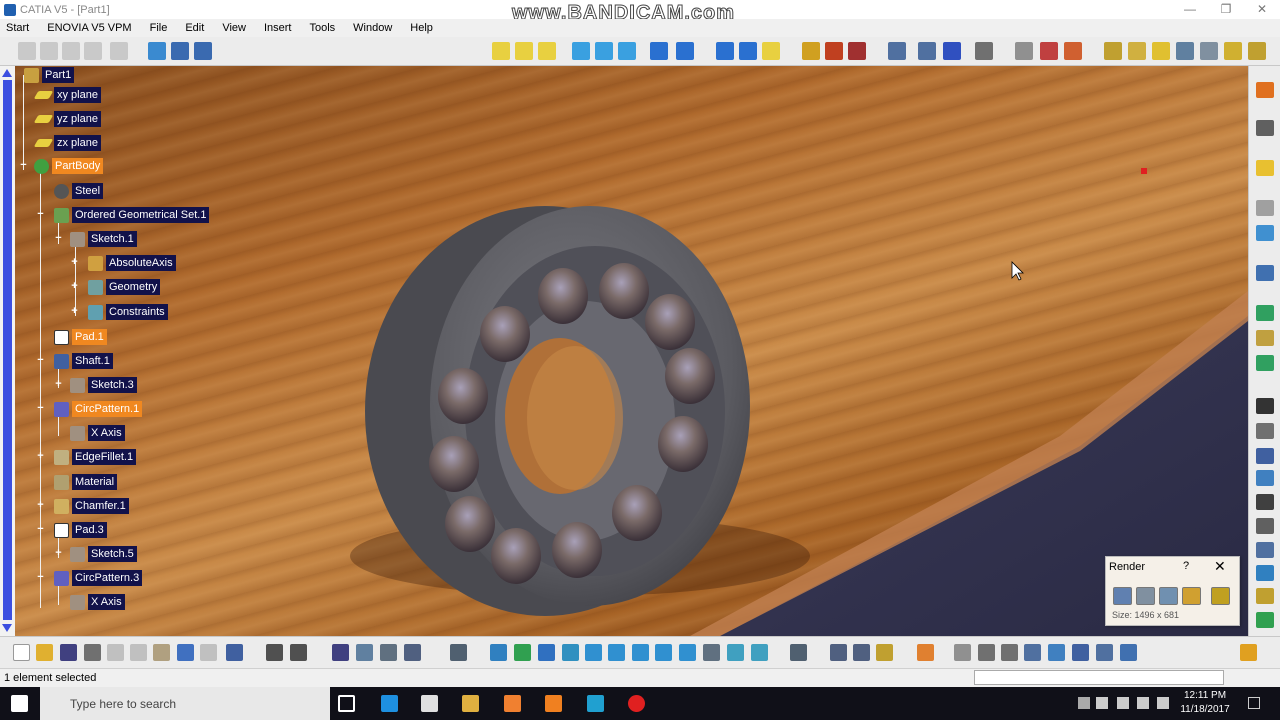 This screenshot has width=1280, height=720. Describe the element at coordinates (185, 703) in the screenshot. I see `taskbar-search: Type here to search` at that location.